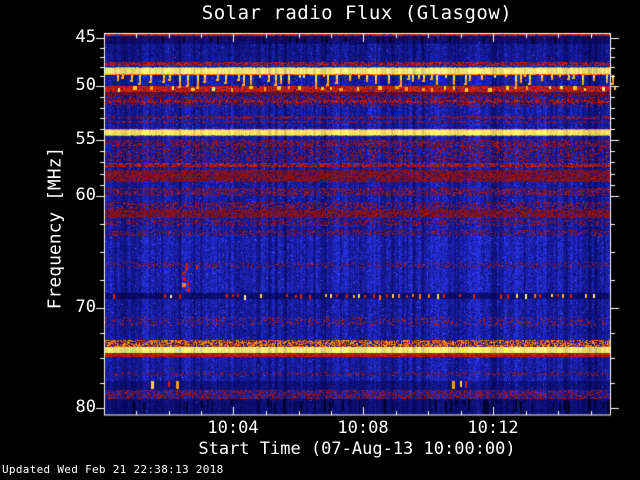 This screenshot has height=480, width=640. Describe the element at coordinates (357, 449) in the screenshot. I see `x-axis-label: Start Time (07-Aug-13 10:00:00)` at that location.